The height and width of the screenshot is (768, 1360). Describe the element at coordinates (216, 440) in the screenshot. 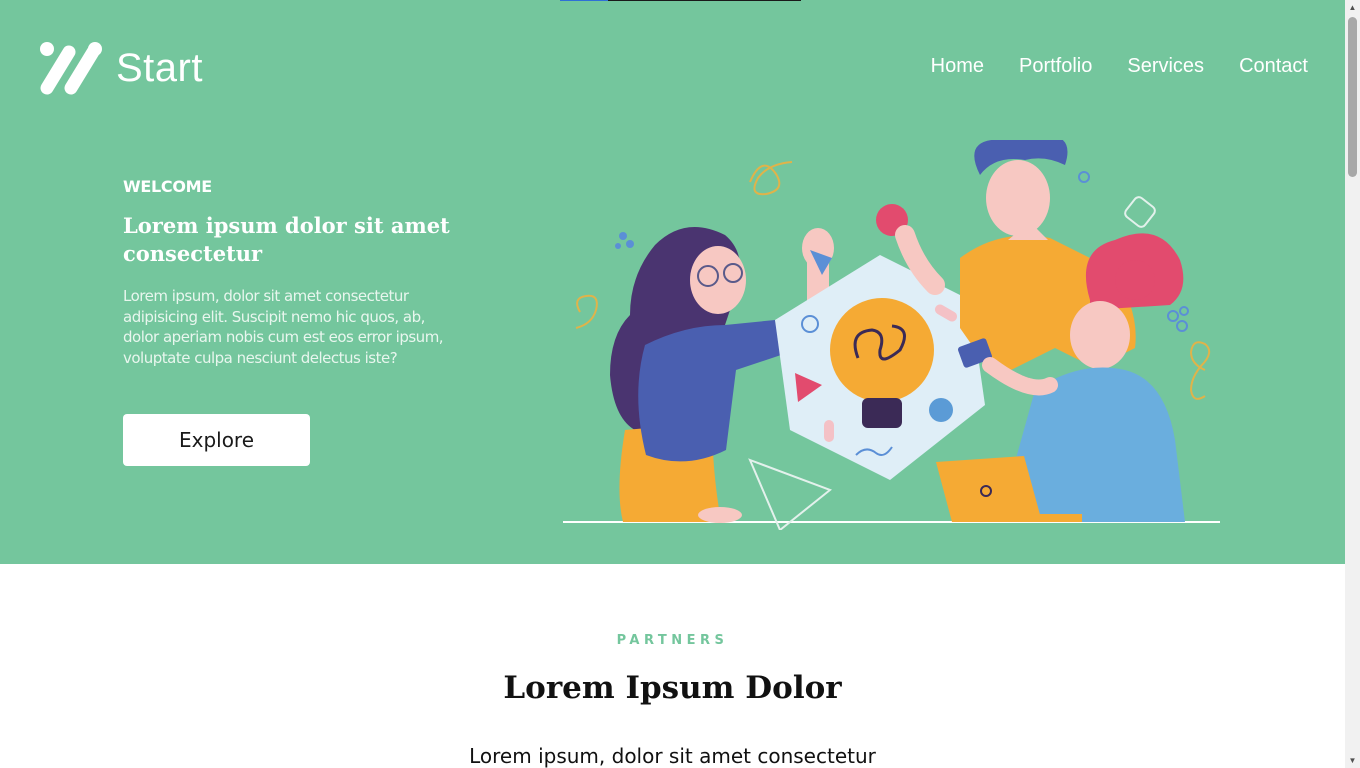

I see `explore-button: Explore` at that location.